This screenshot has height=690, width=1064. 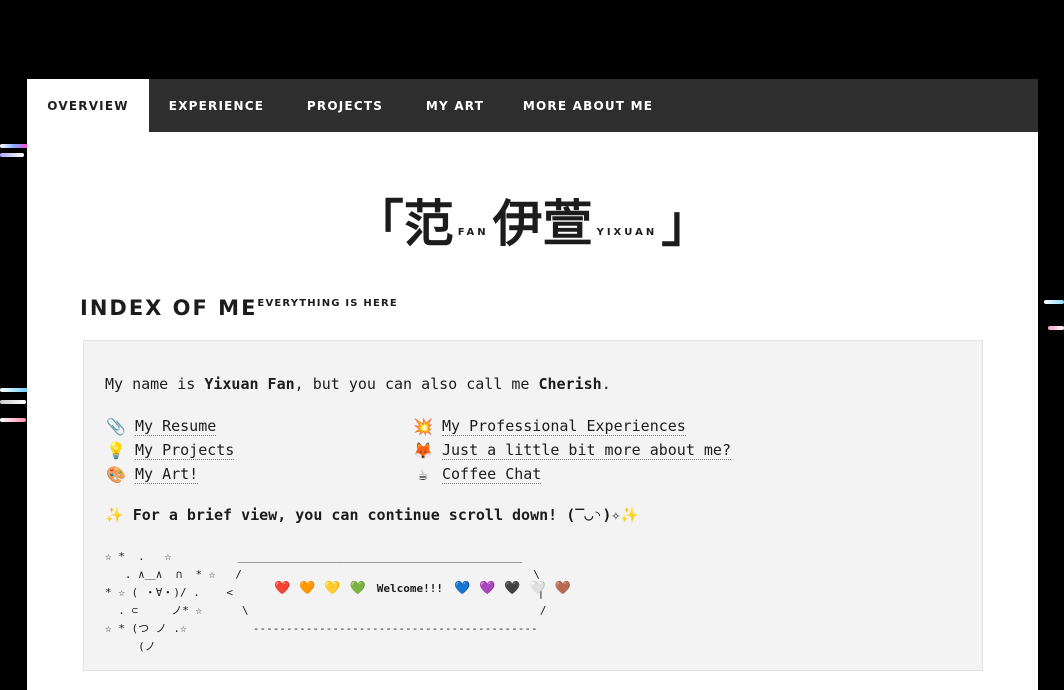 I want to click on lightbulb-icon: 💡, so click(x=116, y=450).